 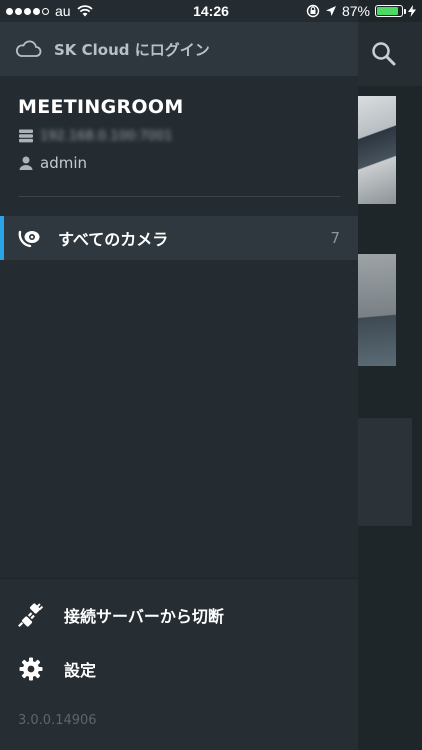 What do you see at coordinates (335, 238) in the screenshot?
I see `camera-count: 7` at bounding box center [335, 238].